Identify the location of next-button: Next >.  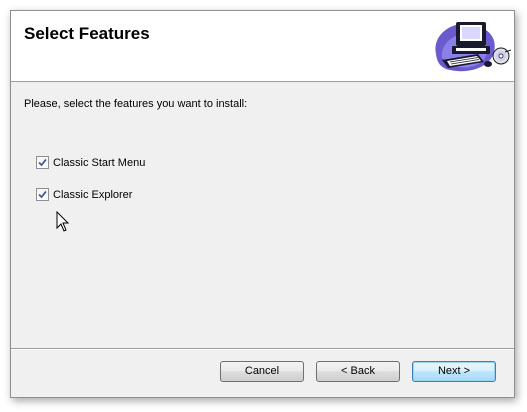
(454, 371).